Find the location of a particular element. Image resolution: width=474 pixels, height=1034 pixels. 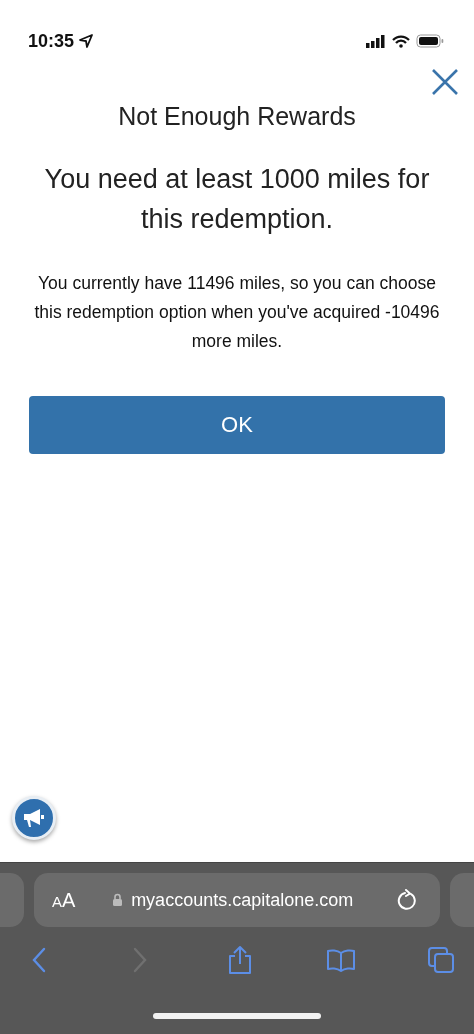

text-size-button: AA is located at coordinates (64, 900).